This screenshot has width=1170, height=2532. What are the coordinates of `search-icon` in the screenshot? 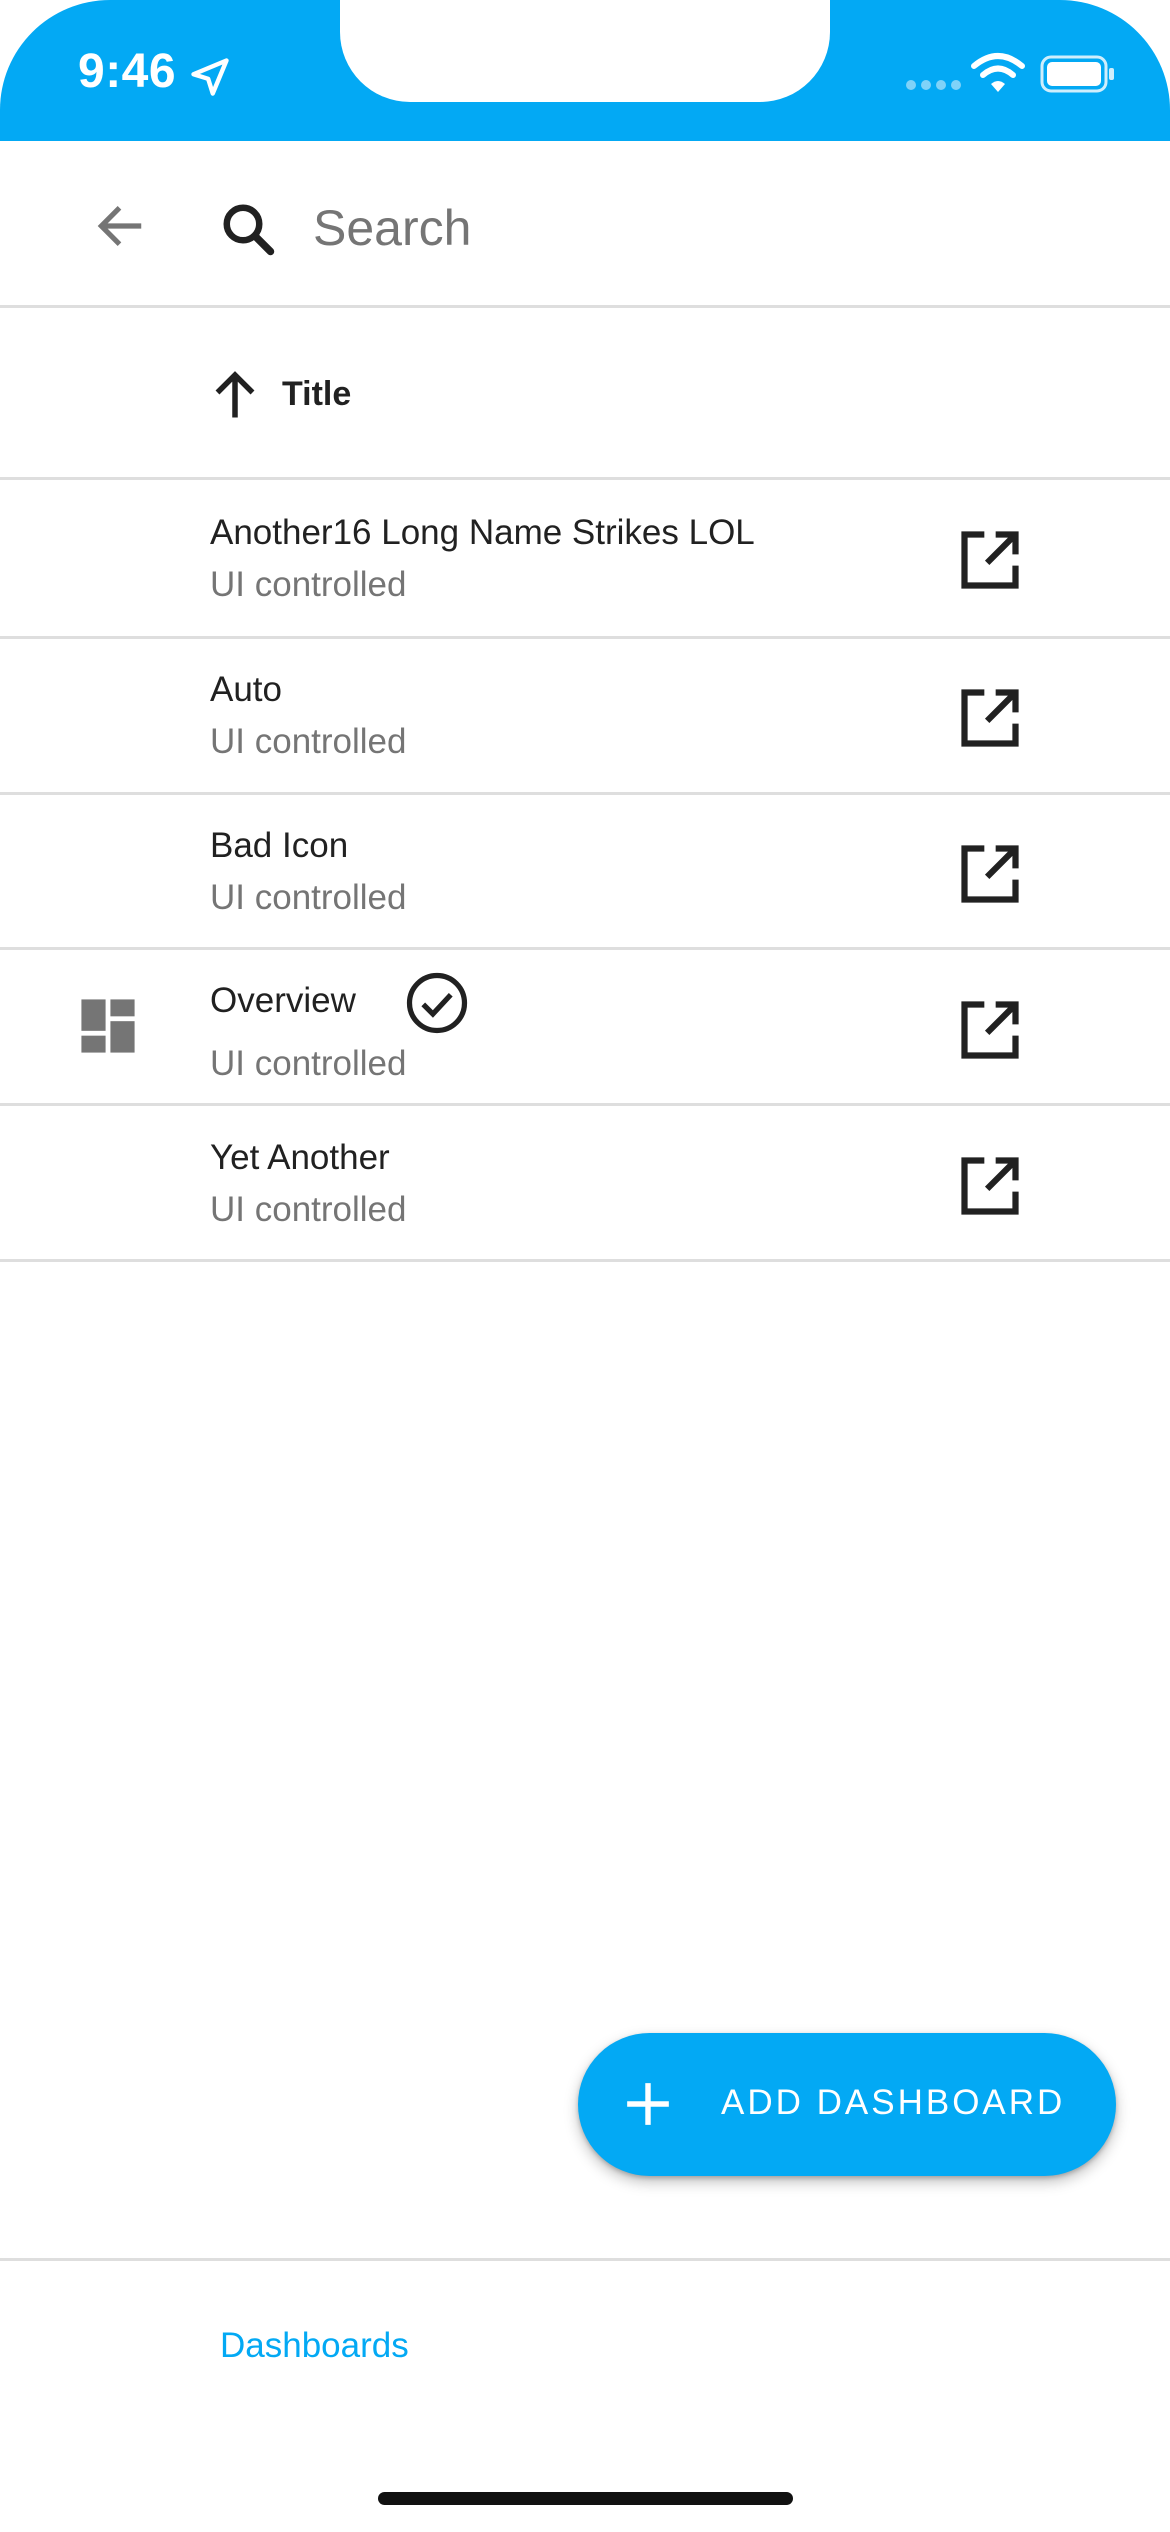 It's located at (249, 230).